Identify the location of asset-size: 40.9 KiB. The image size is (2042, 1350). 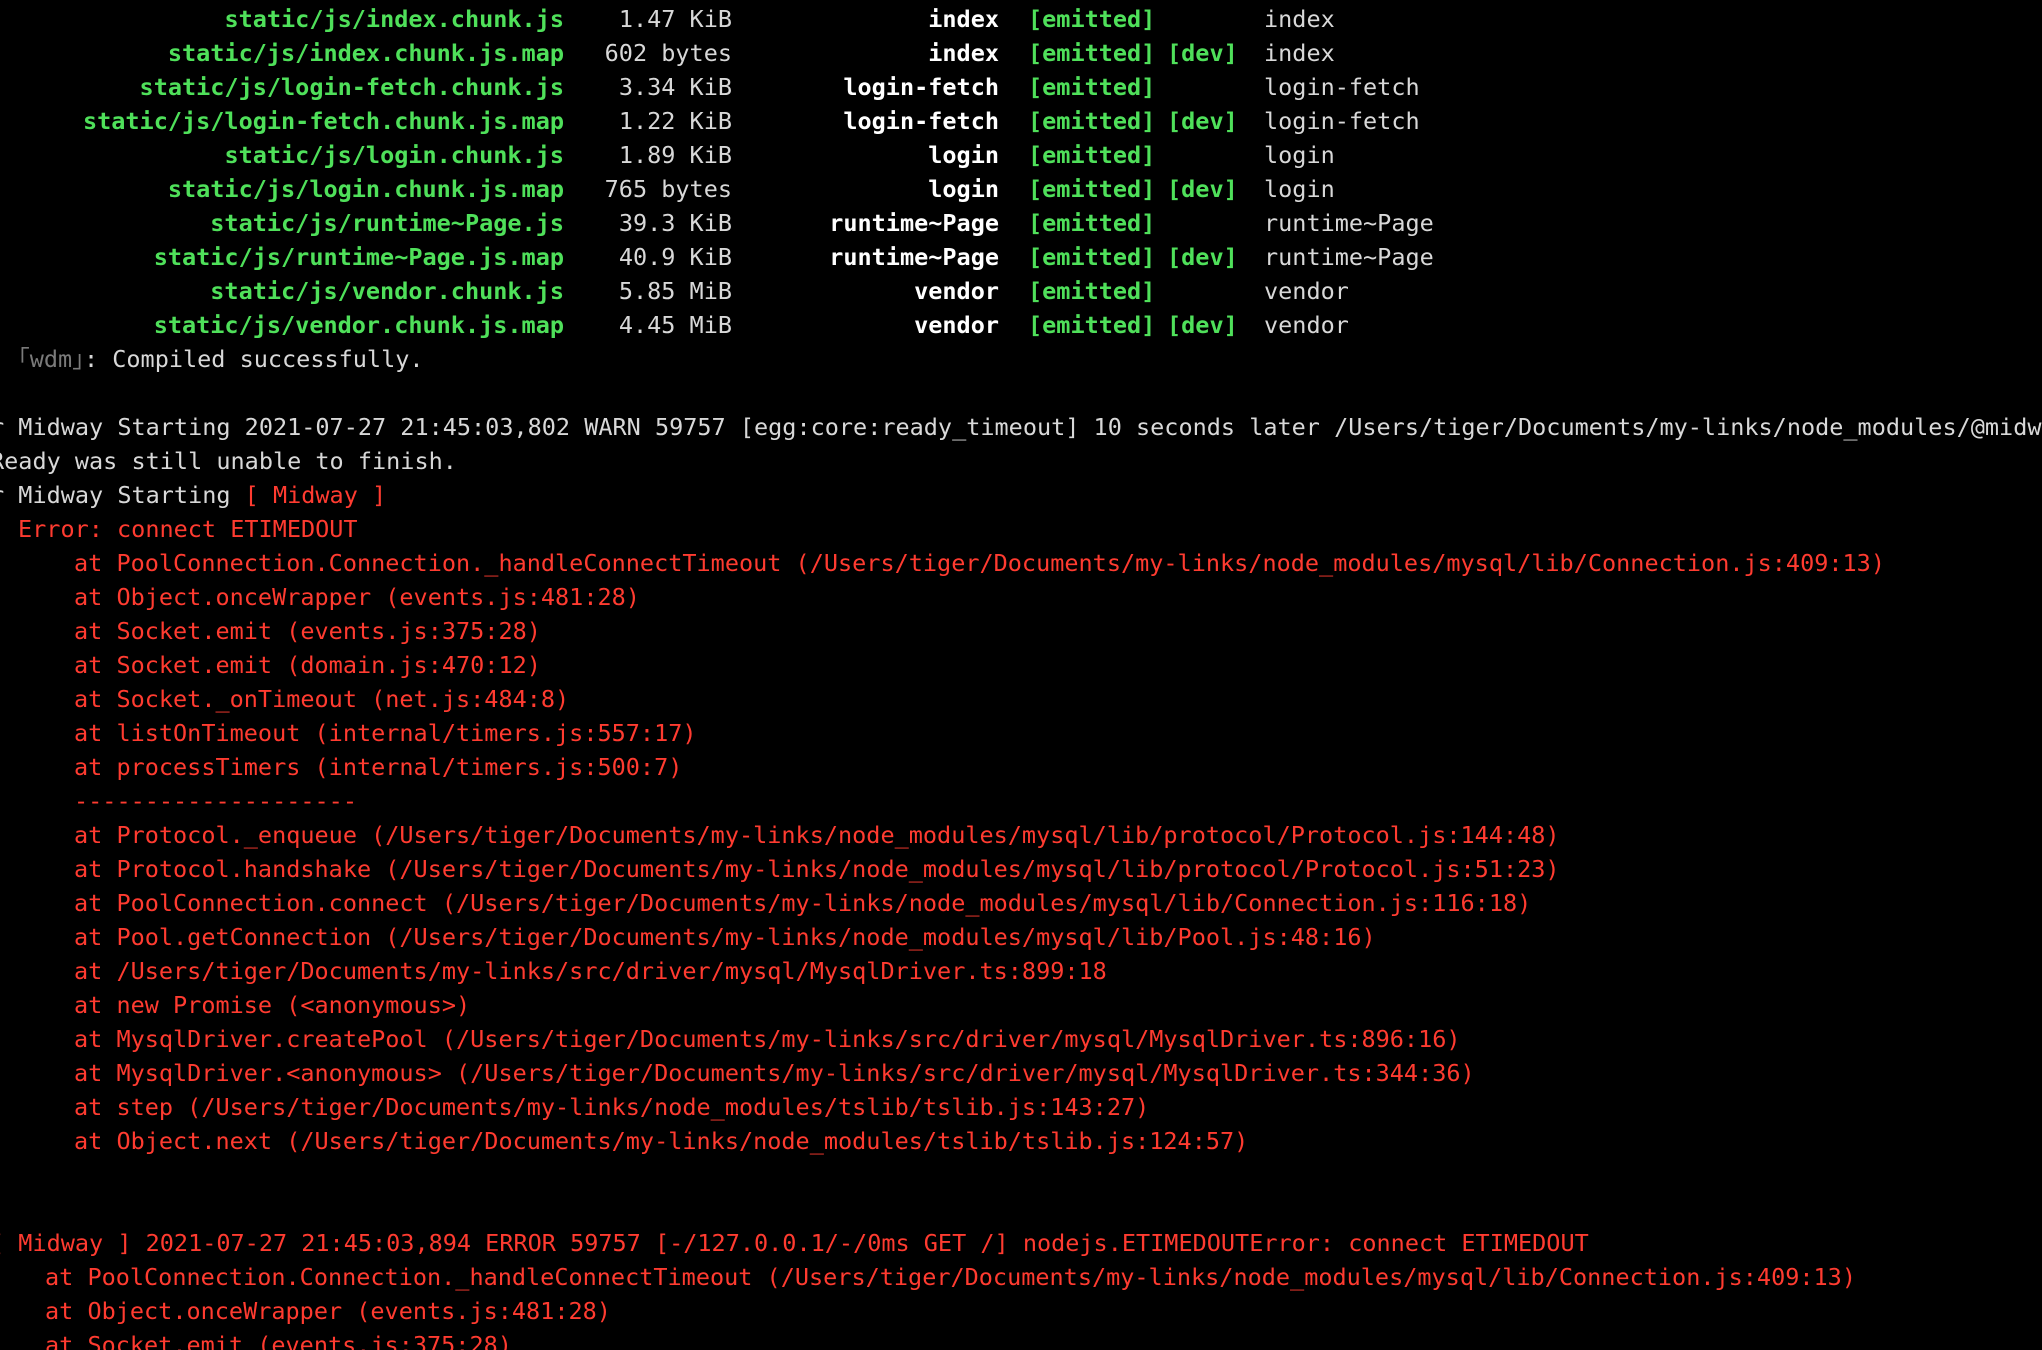
(675, 257).